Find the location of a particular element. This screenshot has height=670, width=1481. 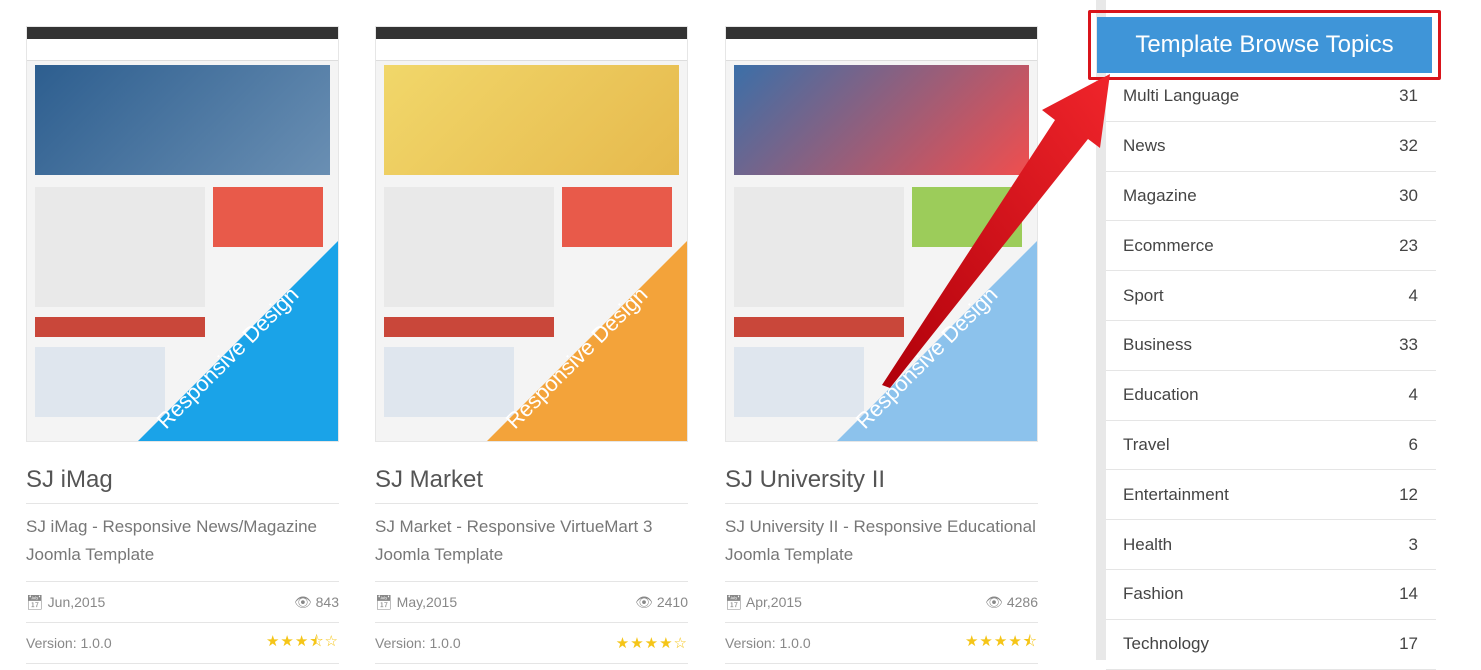

release-date: Apr,2015 is located at coordinates (773, 601).